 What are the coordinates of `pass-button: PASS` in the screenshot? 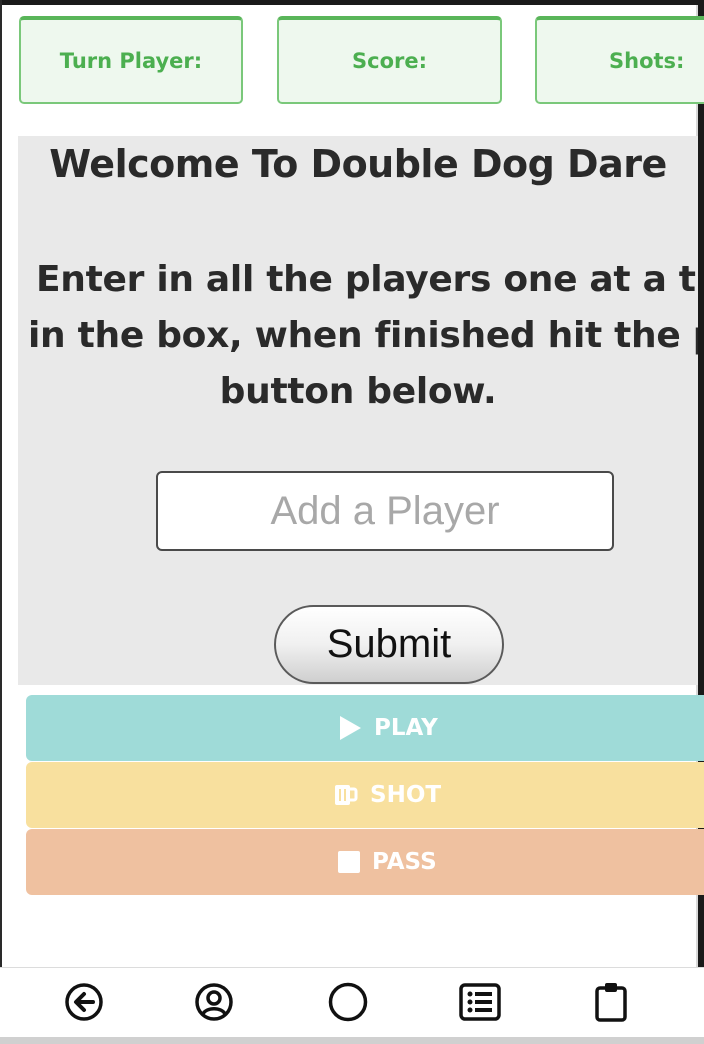 It's located at (365, 862).